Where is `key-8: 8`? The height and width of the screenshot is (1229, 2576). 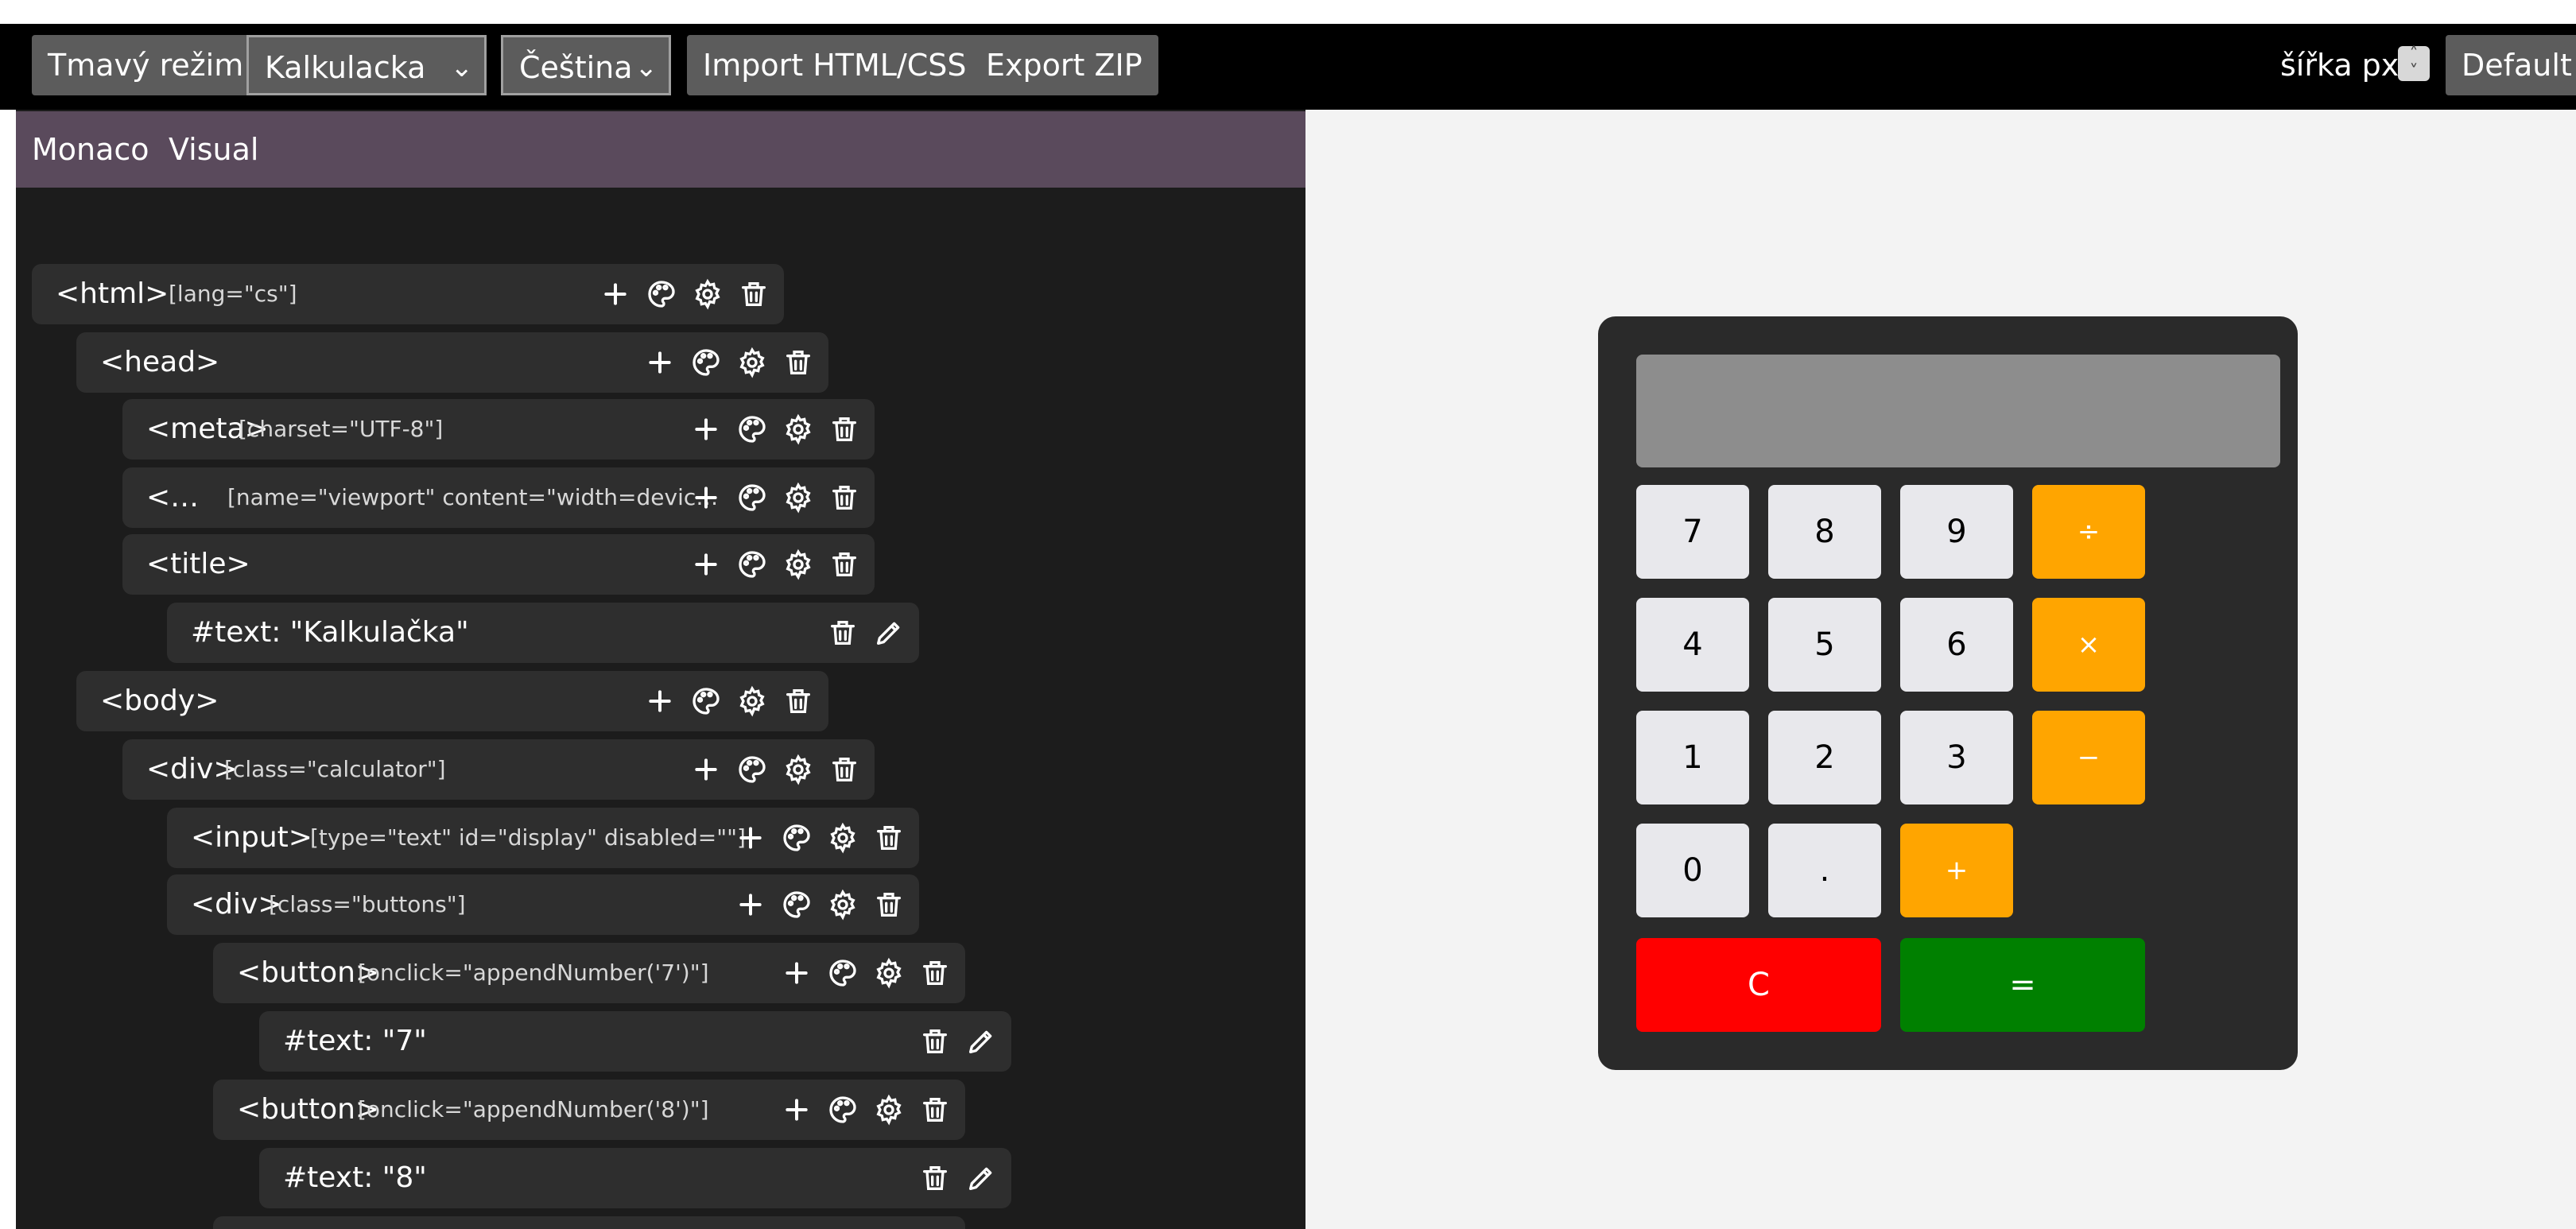
key-8: 8 is located at coordinates (1825, 532).